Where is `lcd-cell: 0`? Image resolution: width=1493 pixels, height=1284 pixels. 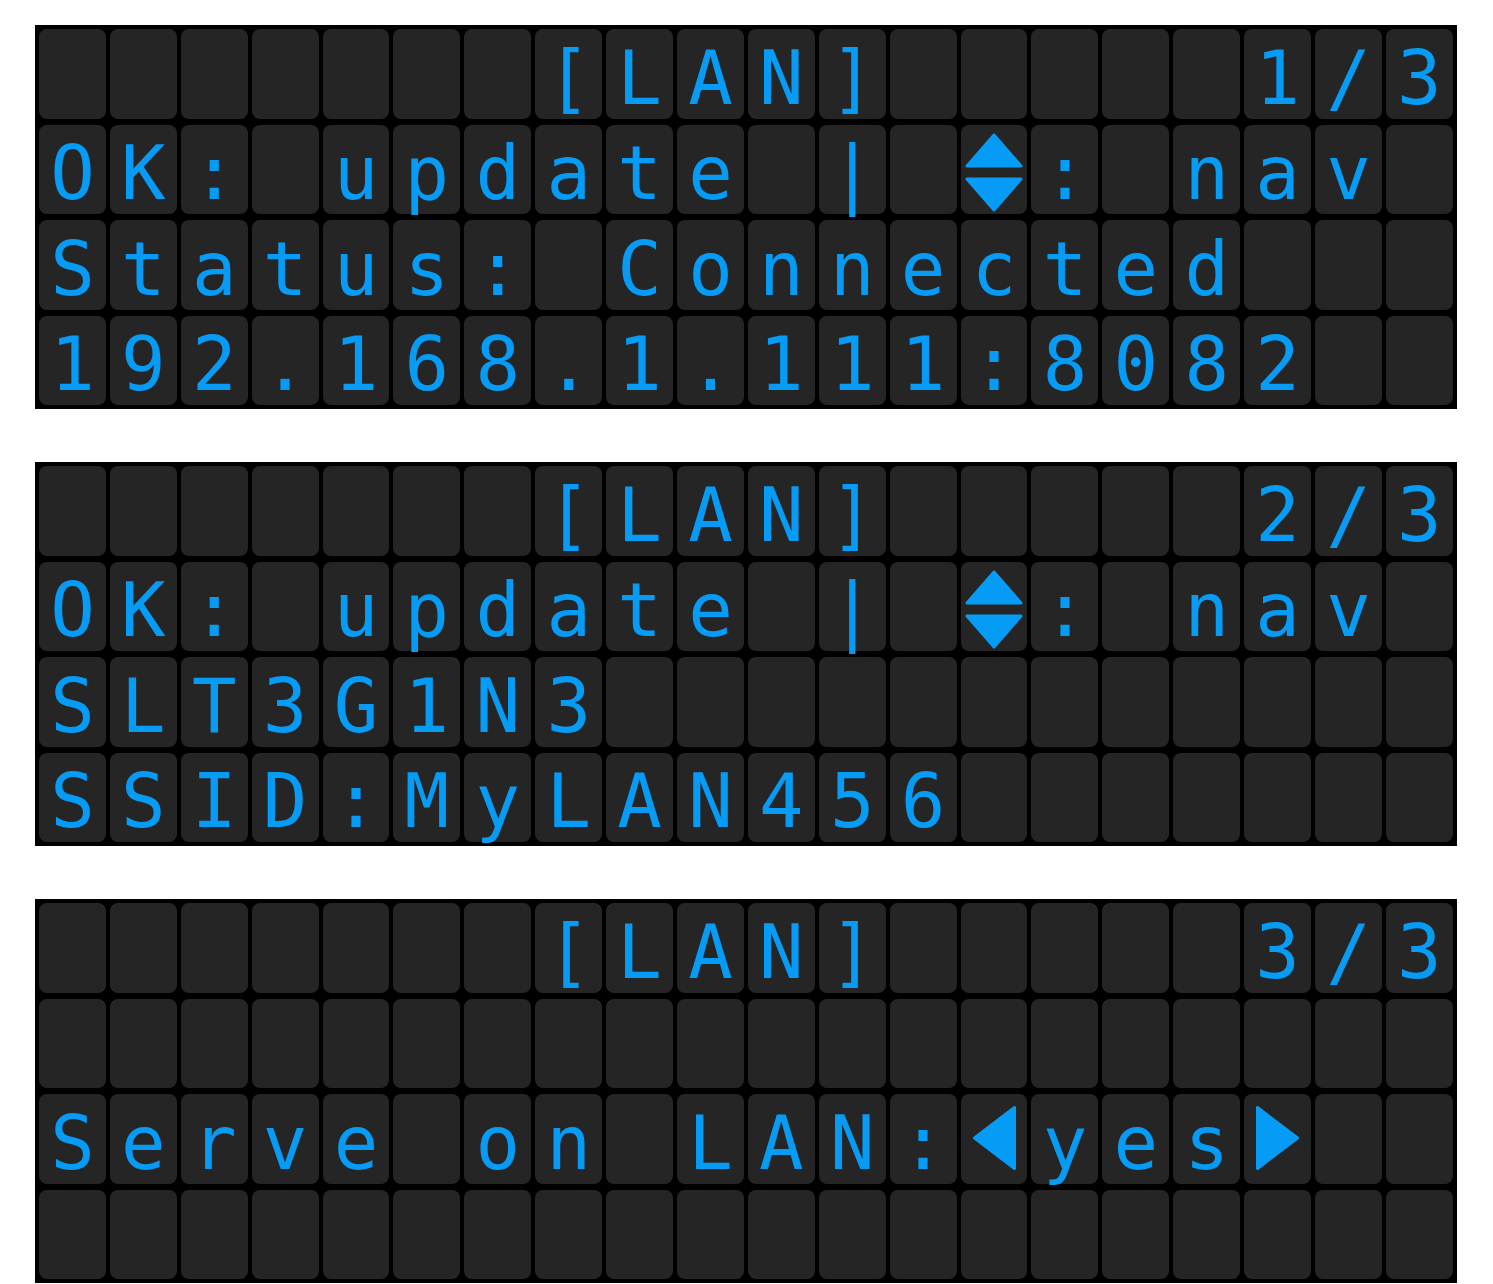
lcd-cell: 0 is located at coordinates (1136, 360).